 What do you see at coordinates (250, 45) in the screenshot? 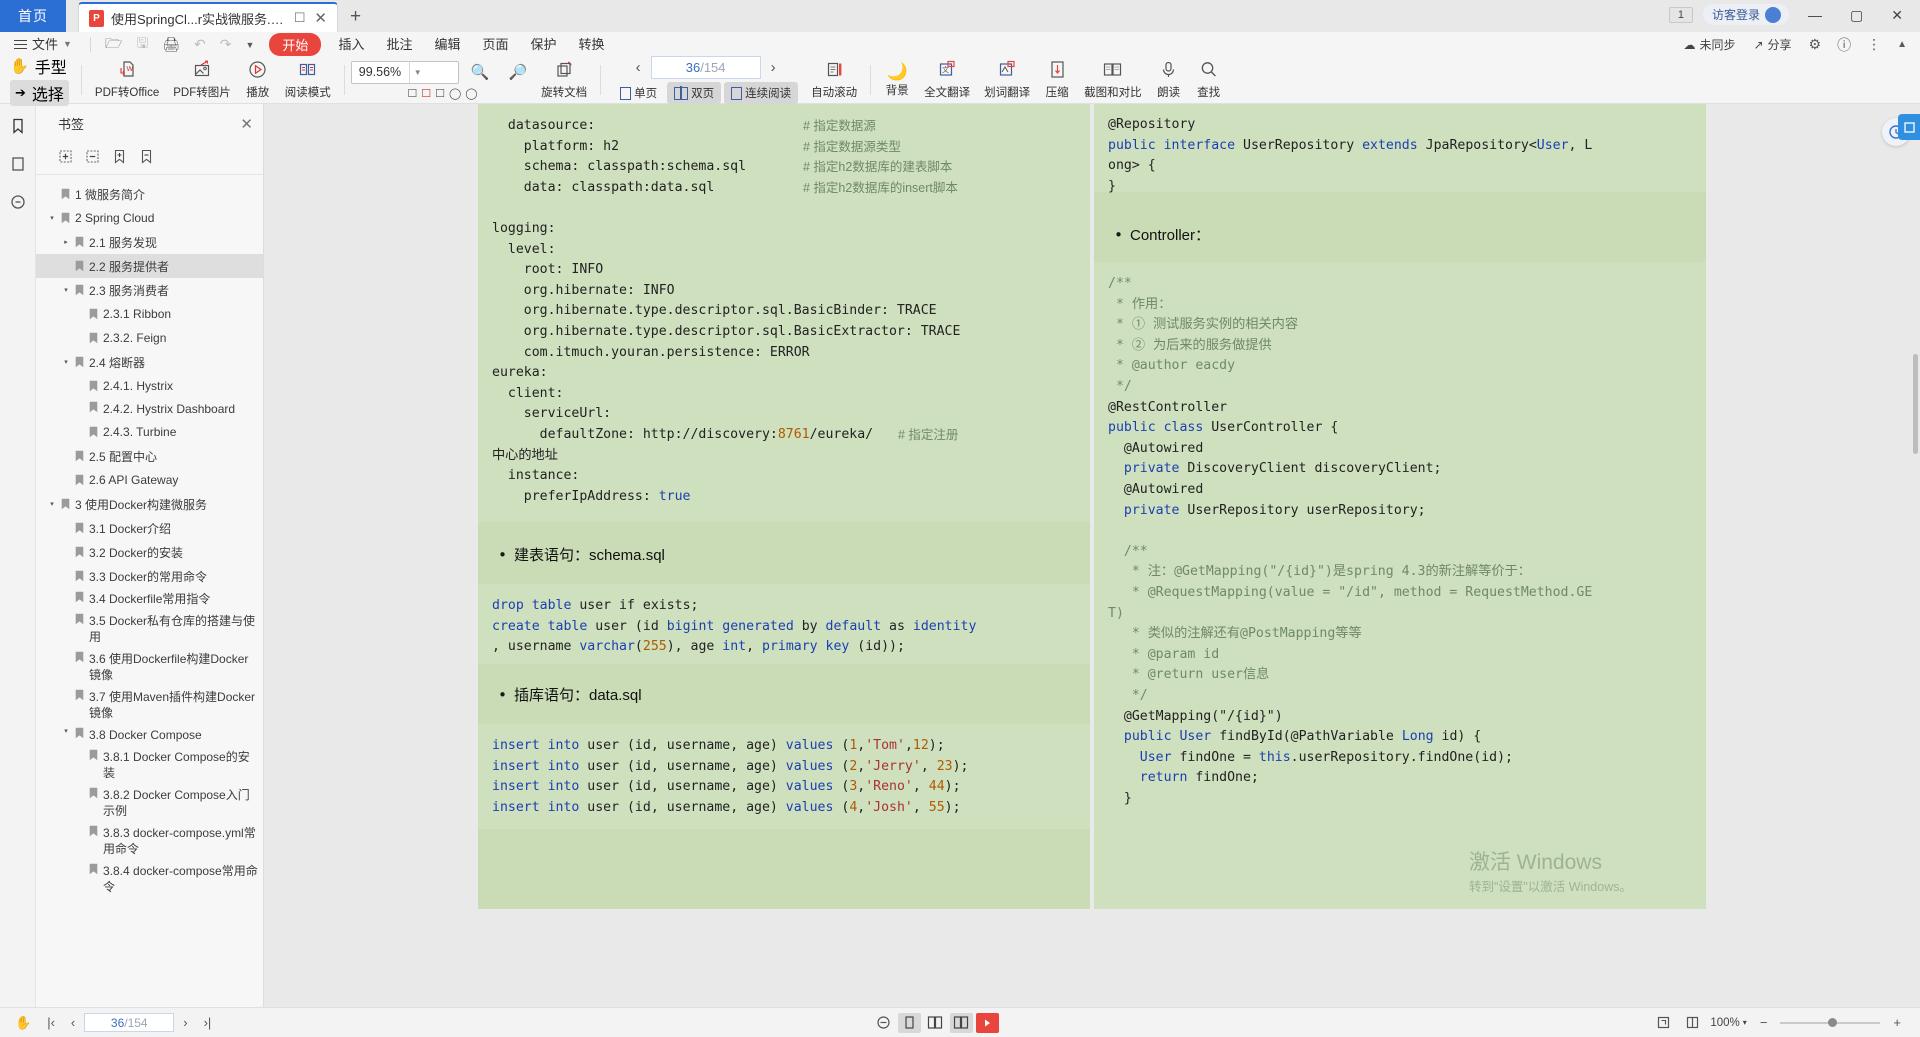
I see `more-quickaccess-icon: ▼` at bounding box center [250, 45].